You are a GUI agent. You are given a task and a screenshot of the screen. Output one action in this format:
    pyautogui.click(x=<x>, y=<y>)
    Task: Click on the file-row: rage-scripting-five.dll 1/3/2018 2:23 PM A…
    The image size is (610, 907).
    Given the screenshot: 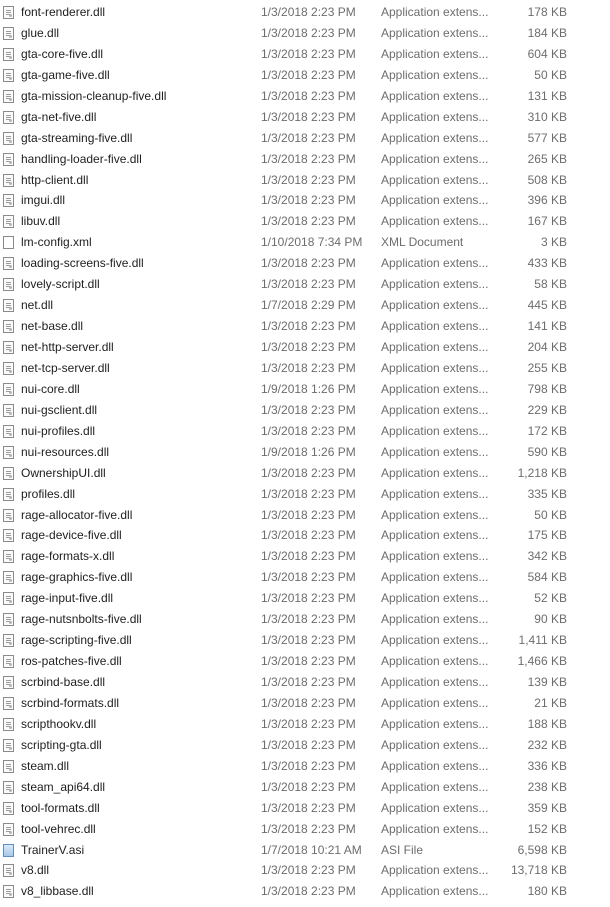 What is the action you would take?
    pyautogui.click(x=305, y=640)
    